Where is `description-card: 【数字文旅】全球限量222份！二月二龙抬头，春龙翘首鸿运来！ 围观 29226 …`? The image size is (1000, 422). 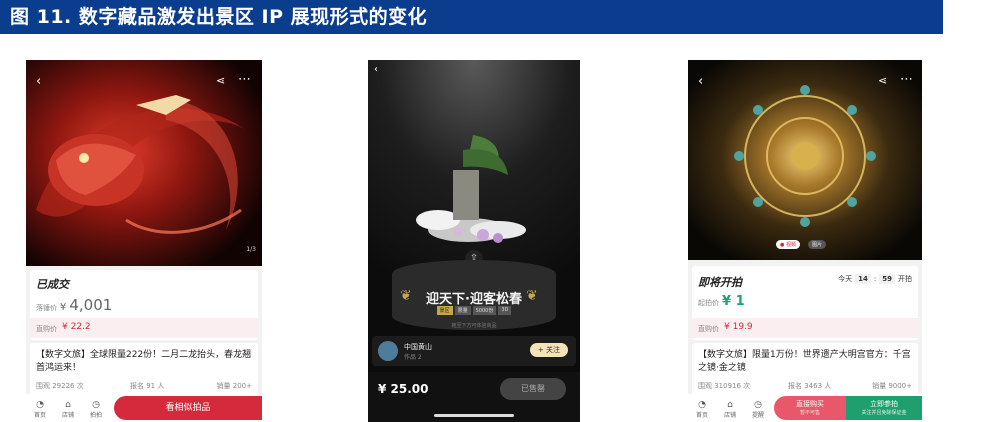 description-card: 【数字文旅】全球限量222份！二月二龙抬头，春龙翘首鸿运来！ 围观 29226 … is located at coordinates (144, 369).